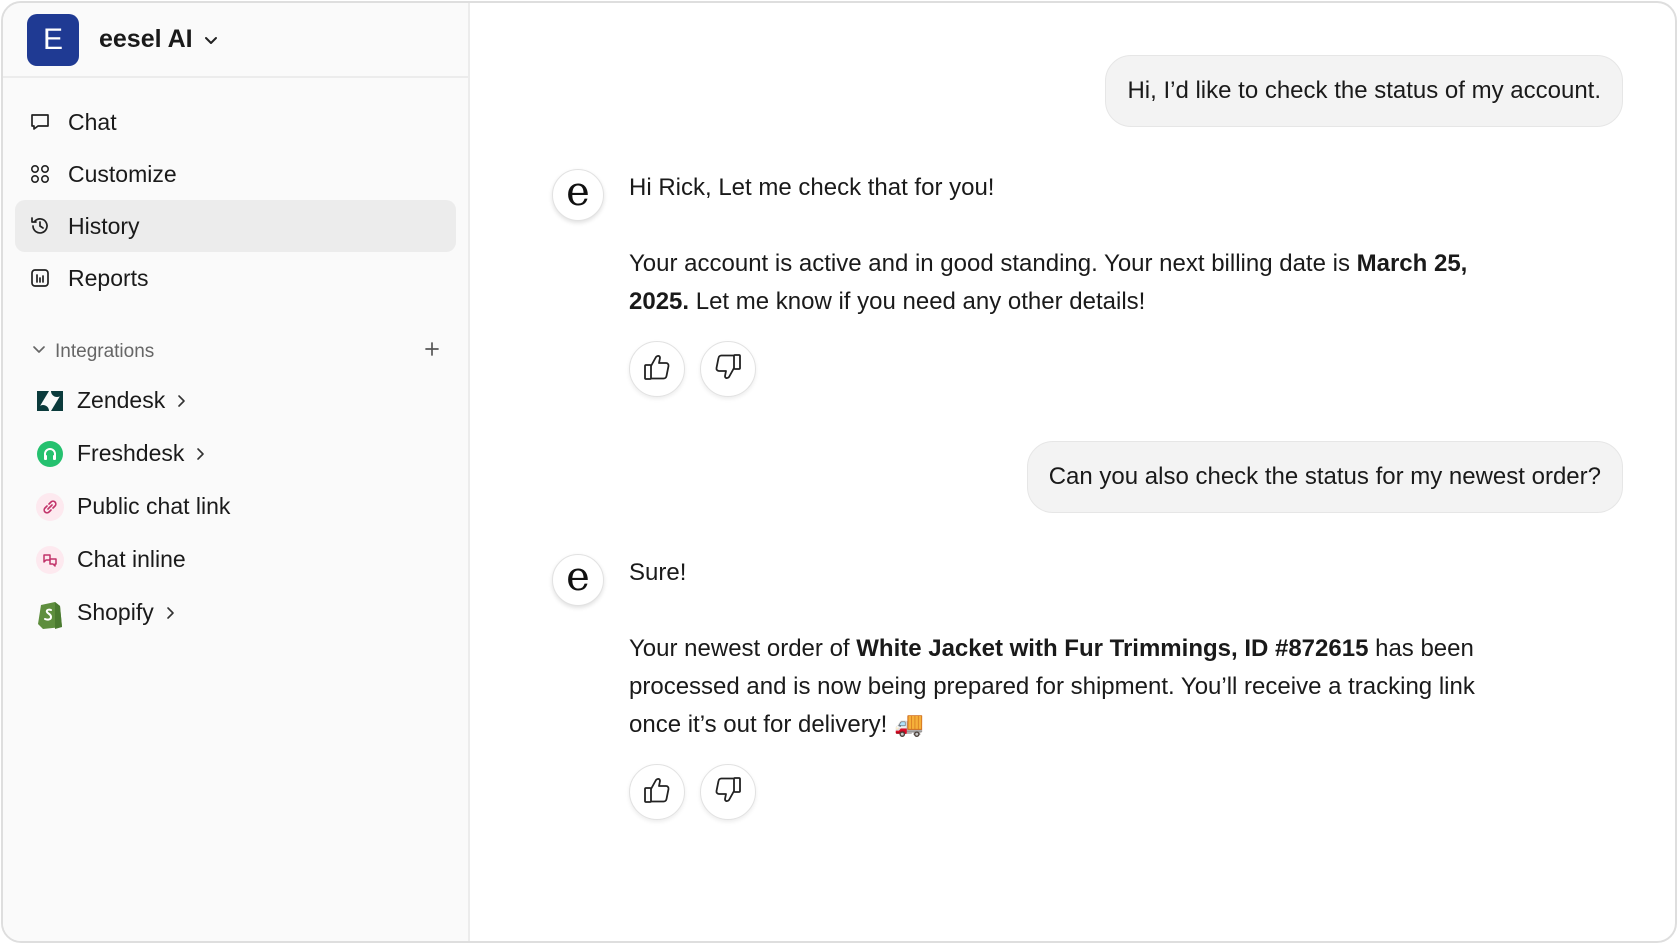  Describe the element at coordinates (432, 352) in the screenshot. I see `add-integration-icon` at that location.